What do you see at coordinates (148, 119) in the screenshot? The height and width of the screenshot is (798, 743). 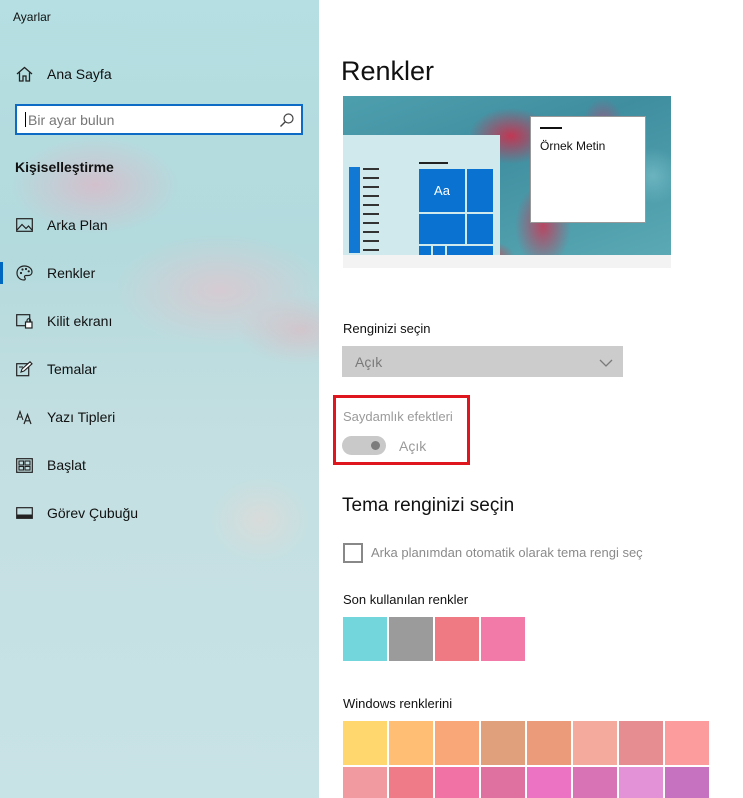 I see `search-input` at bounding box center [148, 119].